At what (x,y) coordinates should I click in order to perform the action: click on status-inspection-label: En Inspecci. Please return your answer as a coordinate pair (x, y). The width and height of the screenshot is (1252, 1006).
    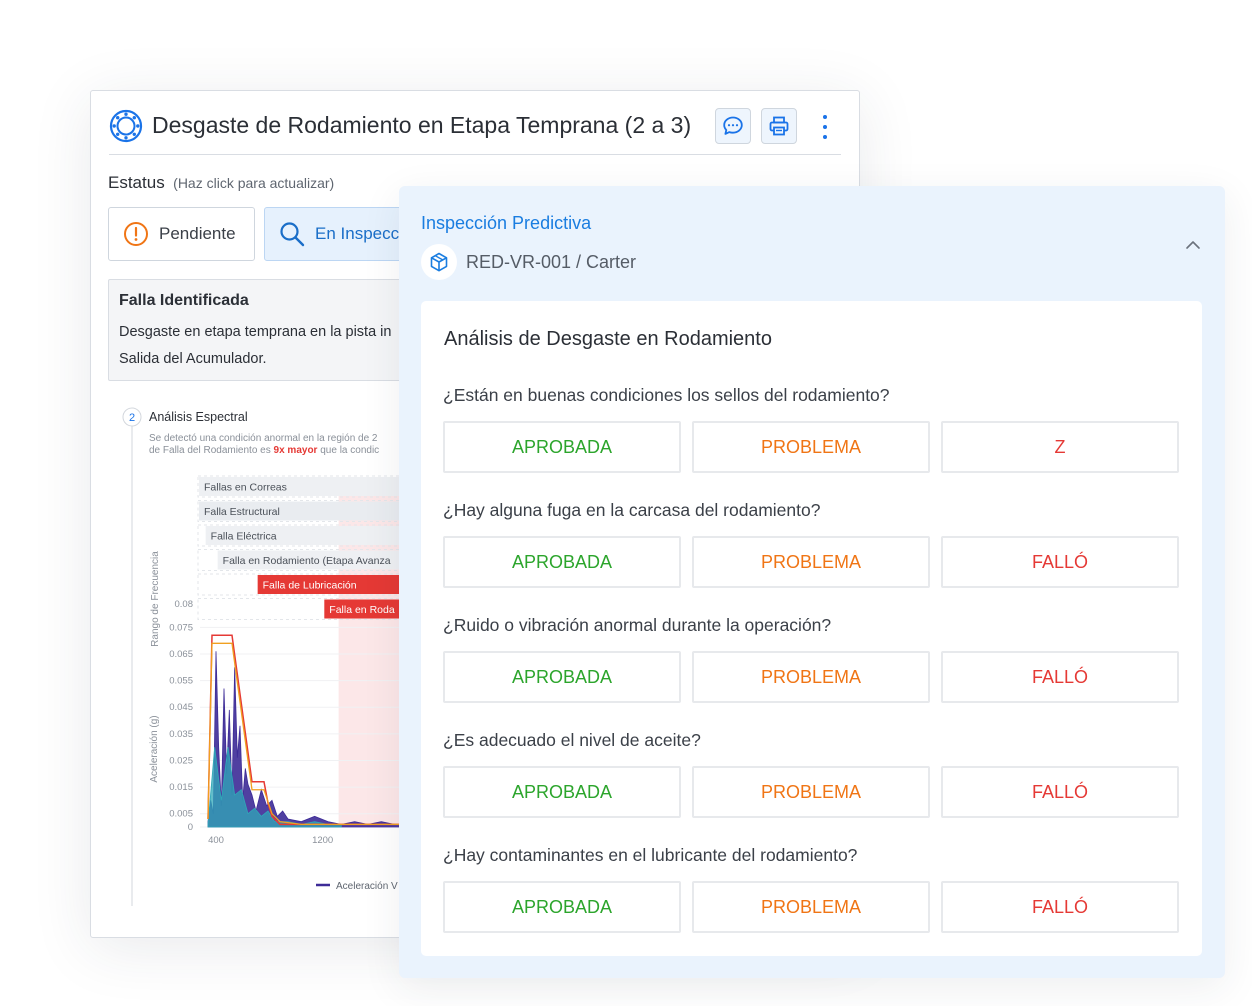
    Looking at the image, I should click on (359, 233).